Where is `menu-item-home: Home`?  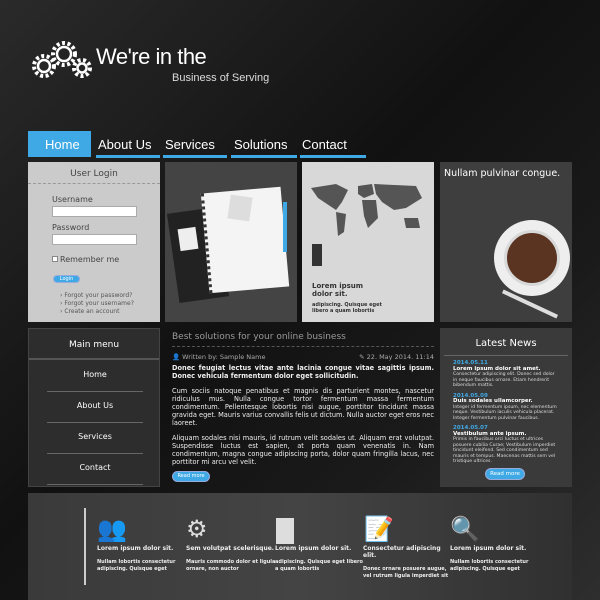 menu-item-home: Home is located at coordinates (95, 376).